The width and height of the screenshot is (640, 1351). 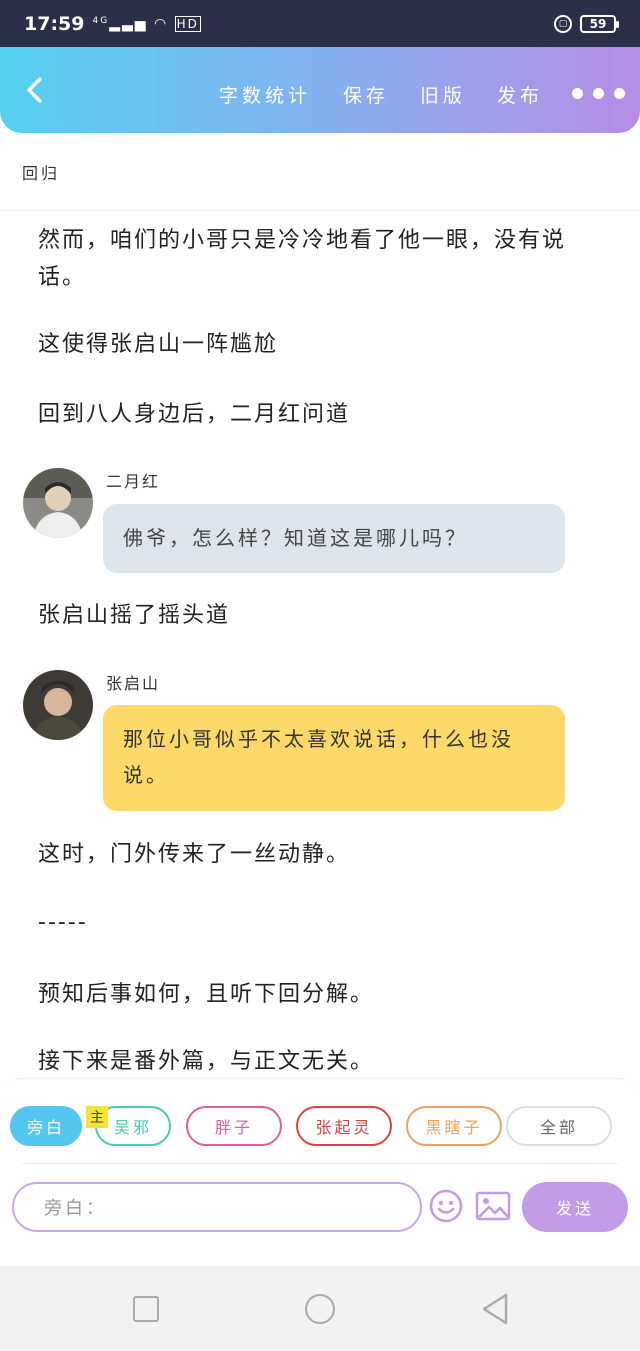 What do you see at coordinates (101, 20) in the screenshot?
I see `network-type: 4G` at bounding box center [101, 20].